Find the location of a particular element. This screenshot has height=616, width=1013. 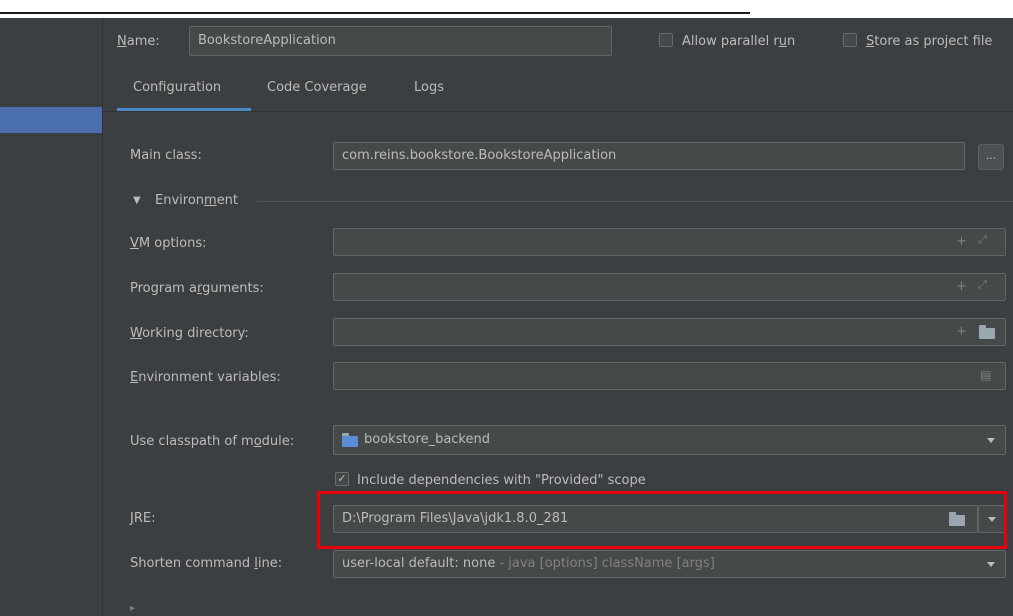

classpath-module-dropdown: bookstore_backend is located at coordinates (669, 440).